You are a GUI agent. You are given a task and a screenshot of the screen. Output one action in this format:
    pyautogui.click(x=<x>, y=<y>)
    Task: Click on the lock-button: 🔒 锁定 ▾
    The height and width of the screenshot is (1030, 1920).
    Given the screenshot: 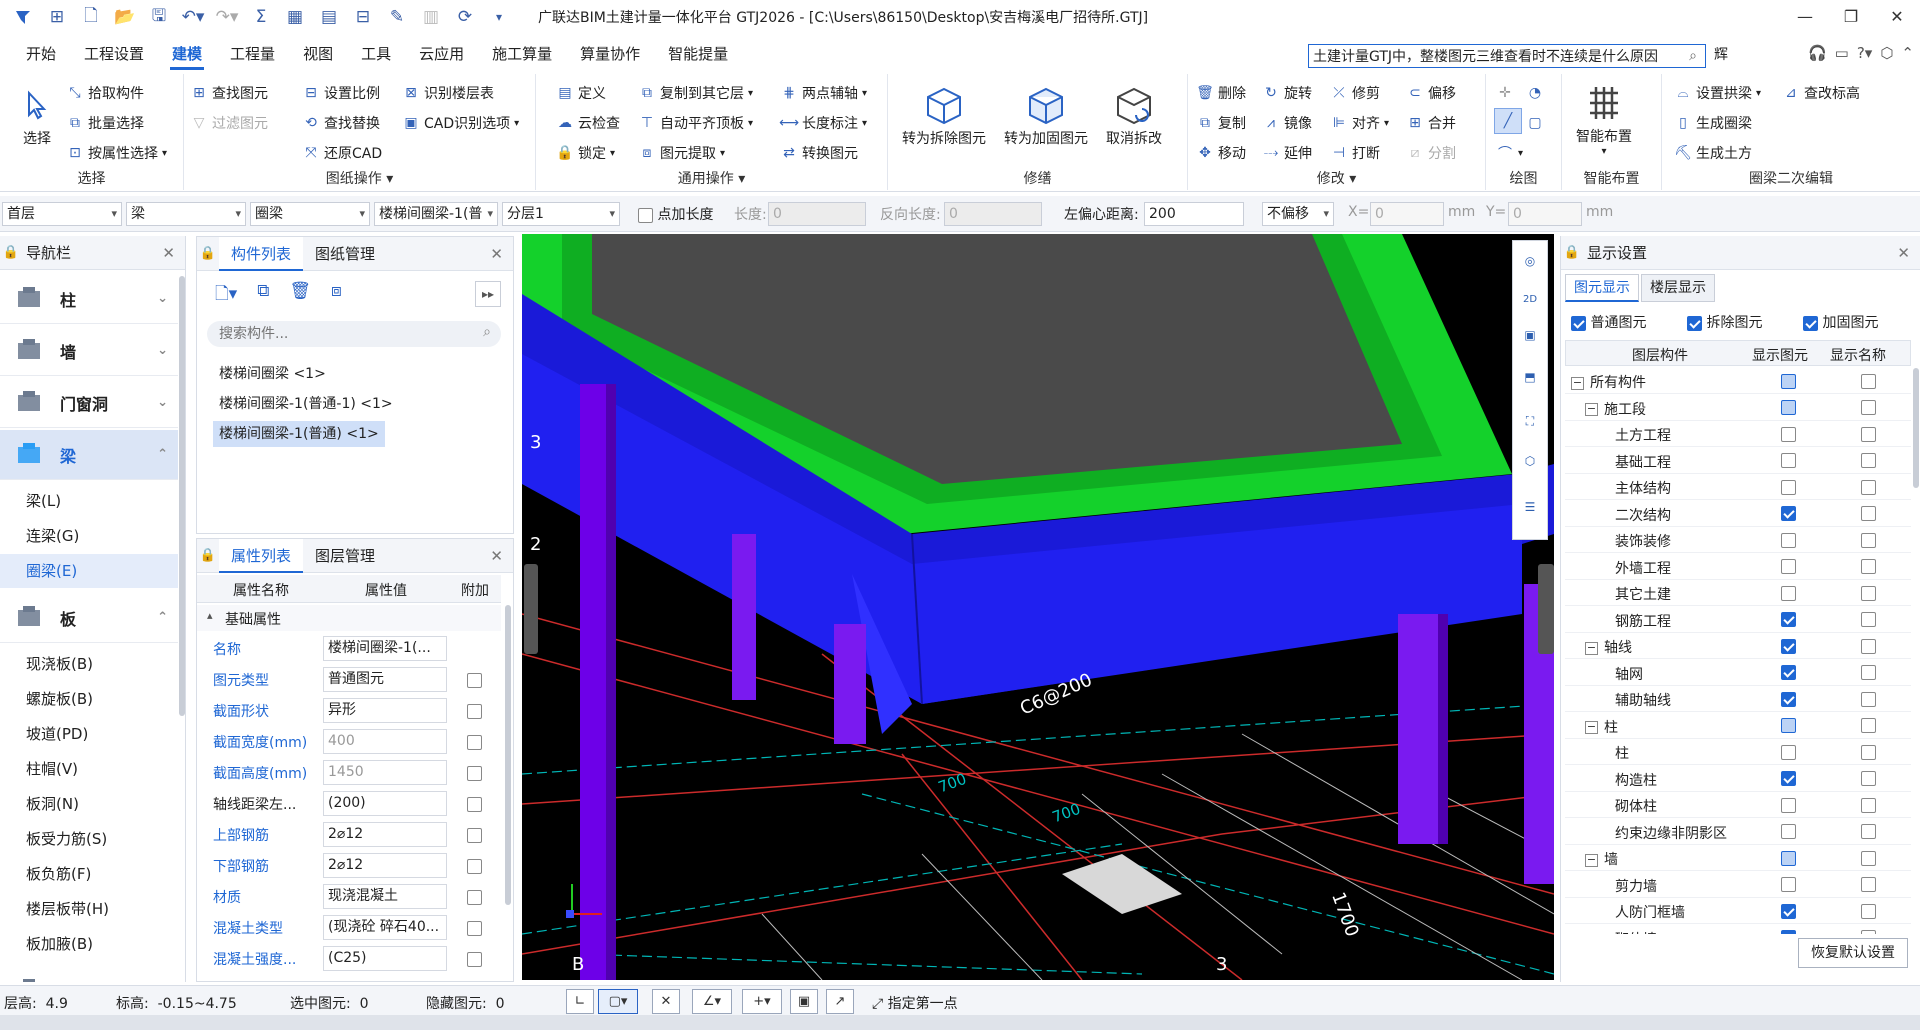 What is the action you would take?
    pyautogui.click(x=585, y=153)
    